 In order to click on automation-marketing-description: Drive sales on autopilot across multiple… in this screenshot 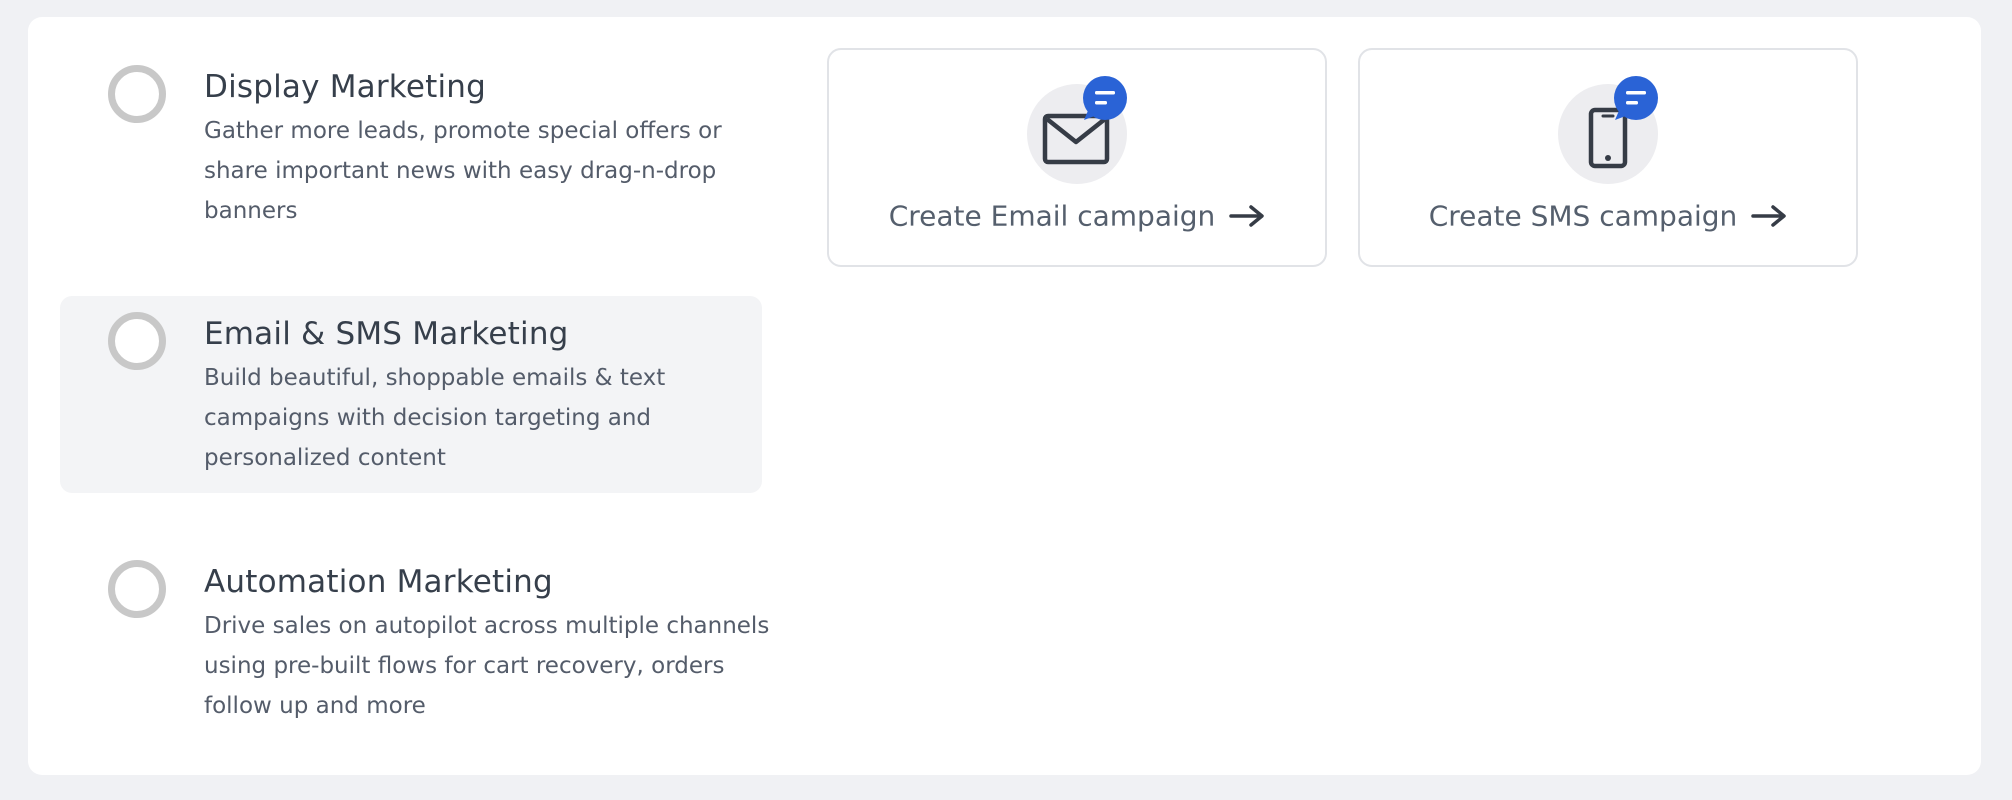, I will do `click(487, 666)`.